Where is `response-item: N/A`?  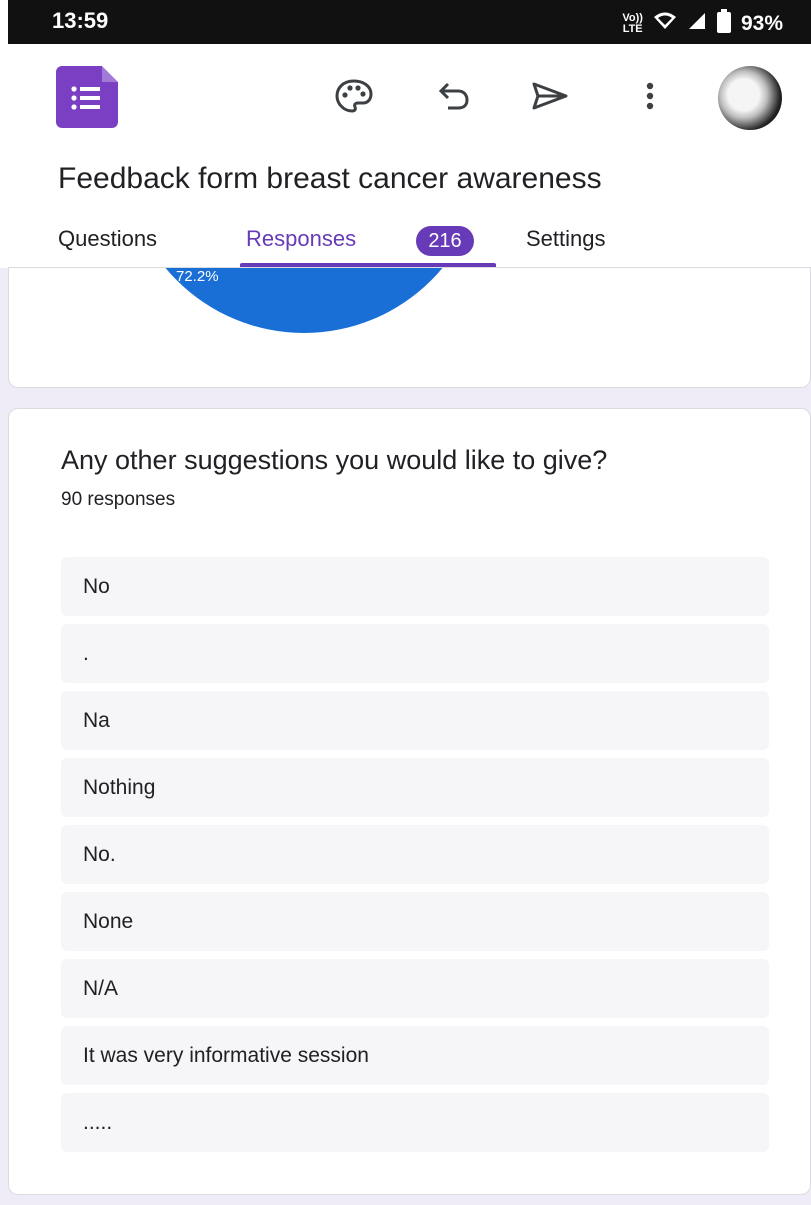 response-item: N/A is located at coordinates (415, 988).